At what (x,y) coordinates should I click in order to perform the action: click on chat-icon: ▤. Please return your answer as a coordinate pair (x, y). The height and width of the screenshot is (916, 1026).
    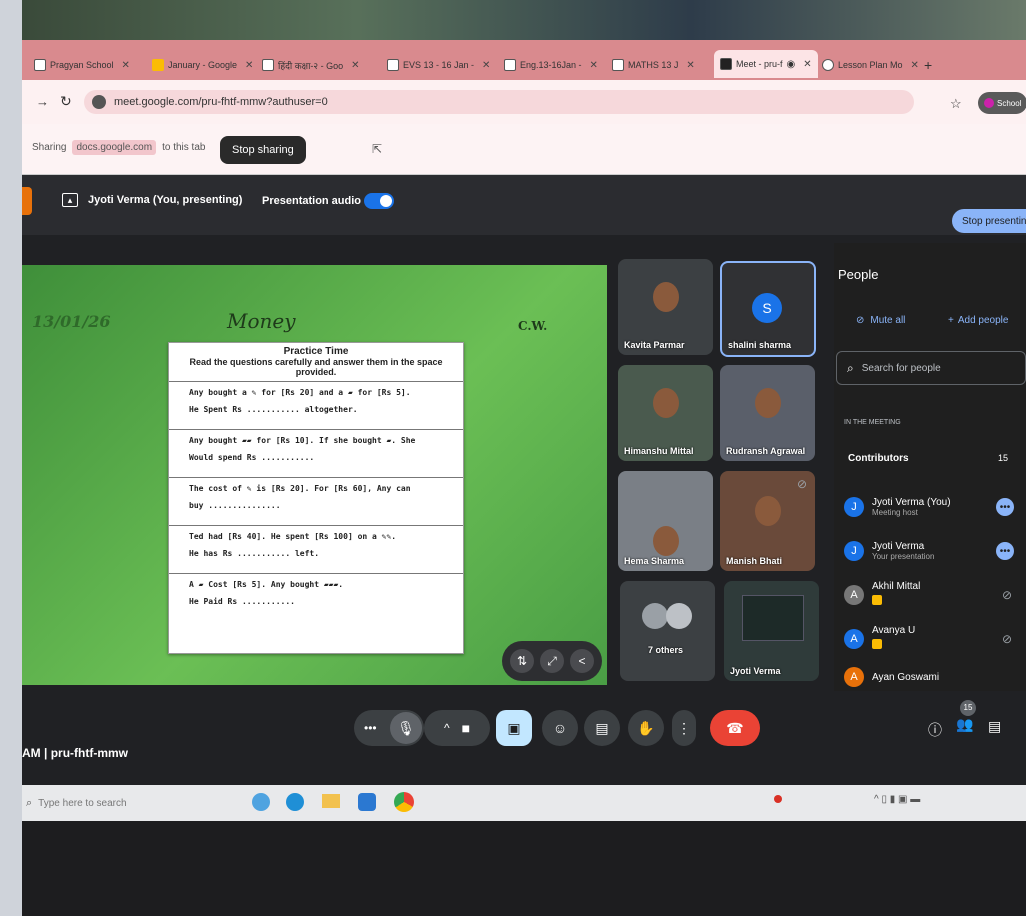
    Looking at the image, I should click on (994, 726).